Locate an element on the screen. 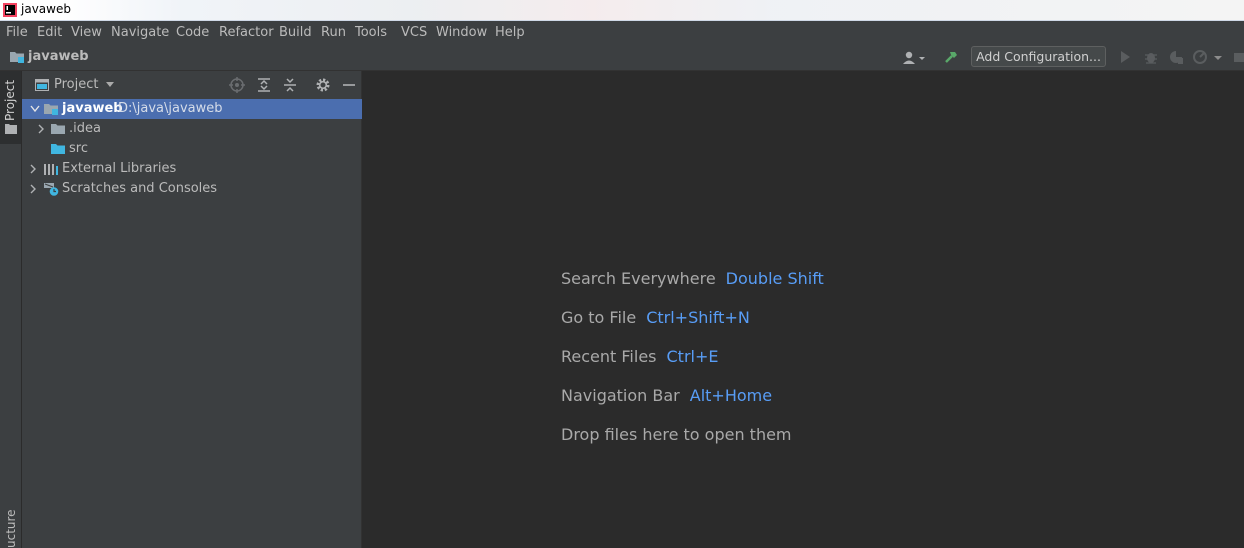 The width and height of the screenshot is (1244, 548). hint-navigation-bar: Navigation Bar Alt+Home is located at coordinates (666, 395).